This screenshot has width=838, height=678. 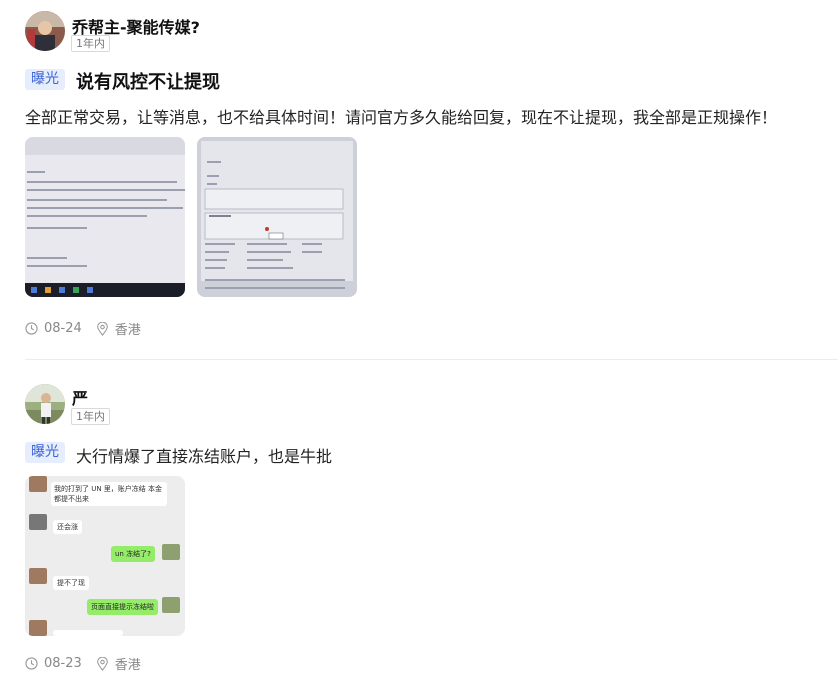 I want to click on post-date: 08-24, so click(x=53, y=328).